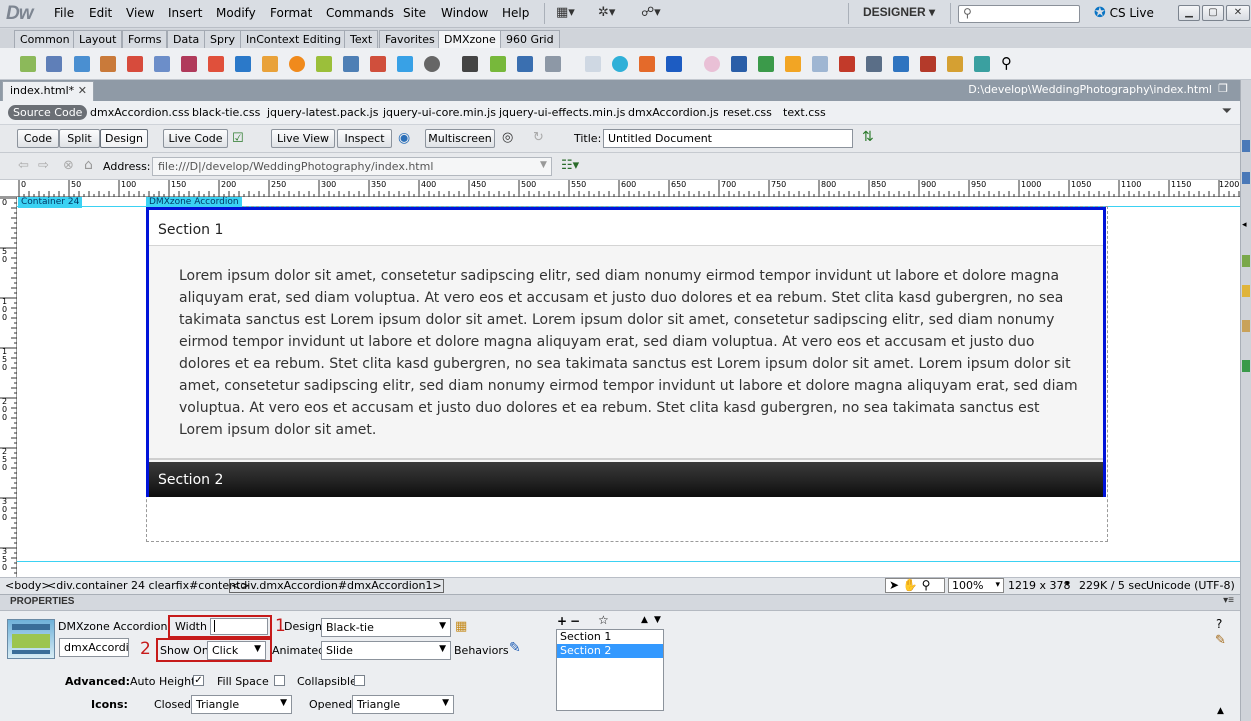  What do you see at coordinates (515, 13) in the screenshot?
I see `menu-help: Help` at bounding box center [515, 13].